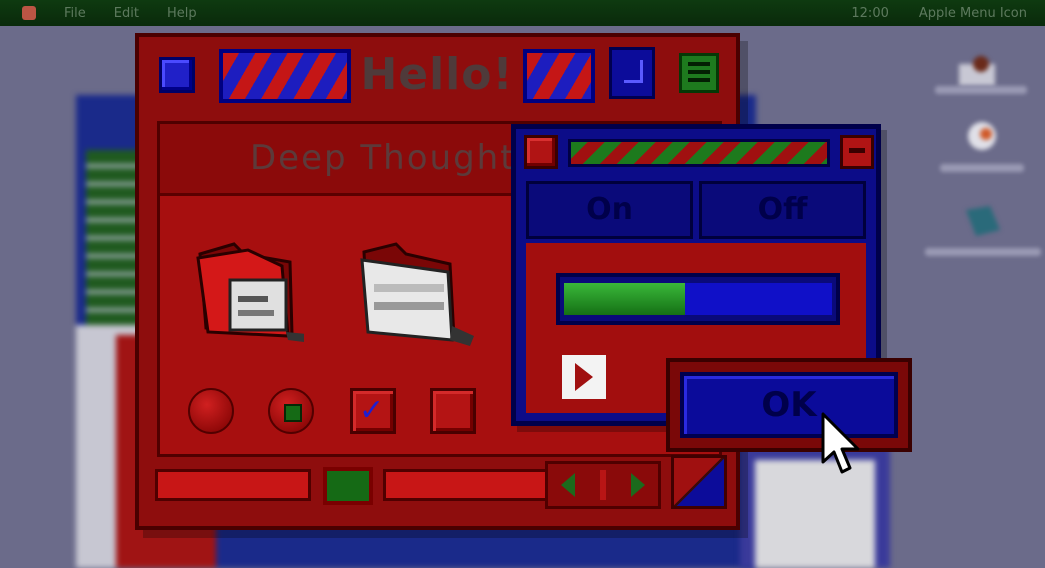 This screenshot has height=568, width=1045. Describe the element at coordinates (285, 76) in the screenshot. I see `title-stripes-left` at that location.